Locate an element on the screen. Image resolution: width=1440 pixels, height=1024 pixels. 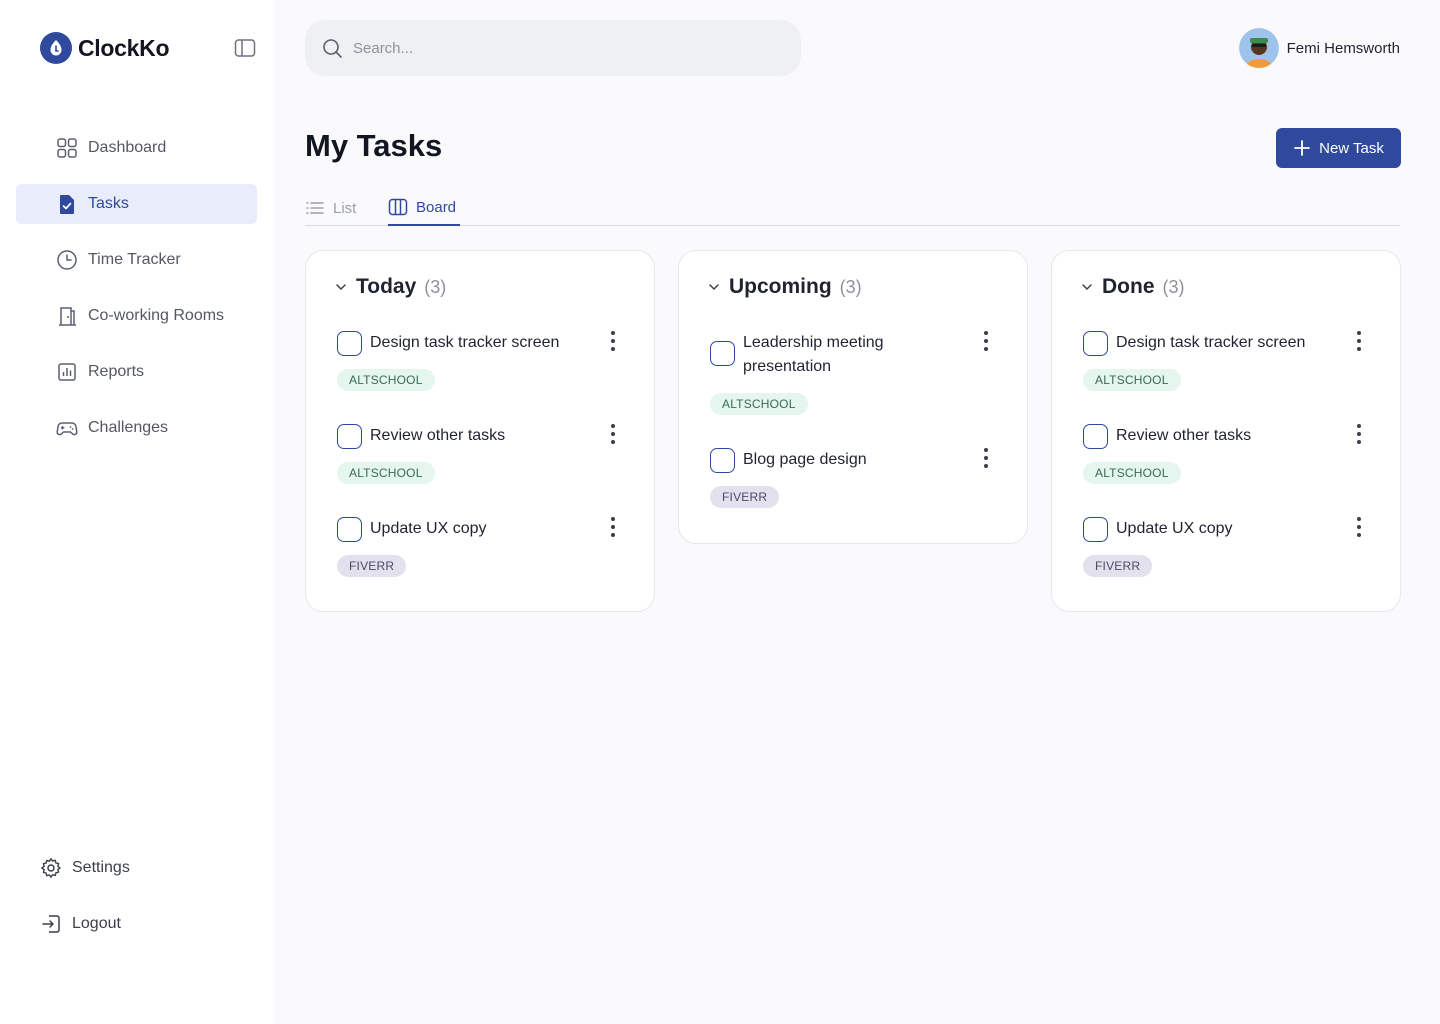
user-menu: Femi Hemsworth is located at coordinates (1319, 48).